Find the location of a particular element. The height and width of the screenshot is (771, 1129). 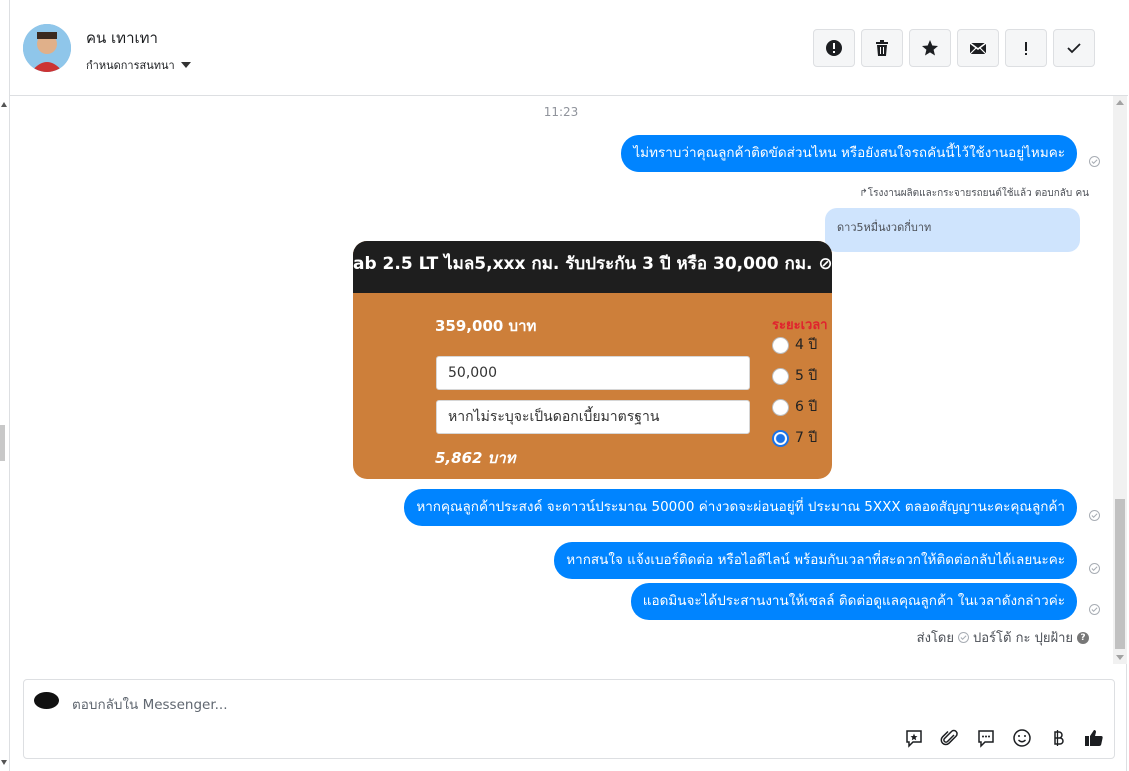

contact-avatar is located at coordinates (47, 48).